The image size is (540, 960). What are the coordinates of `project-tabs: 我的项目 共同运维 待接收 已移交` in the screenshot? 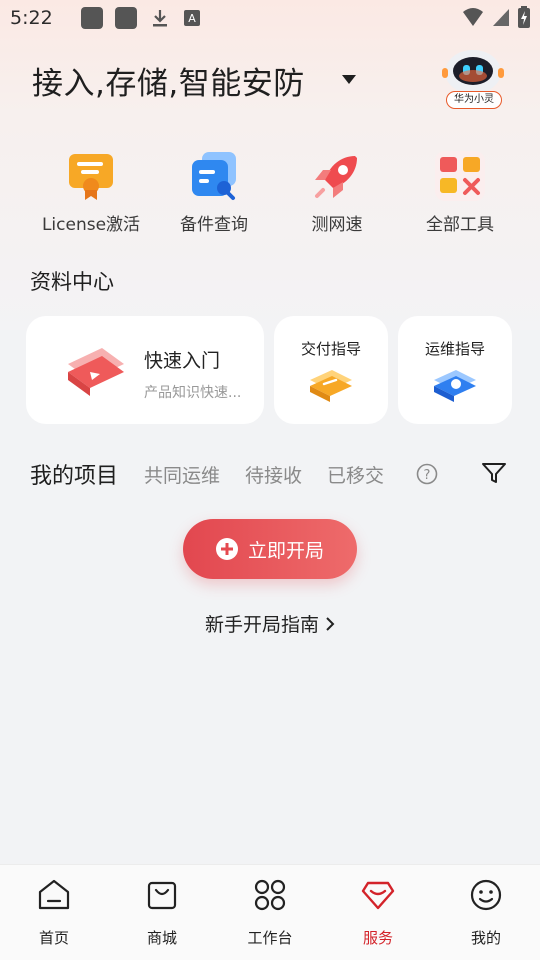 It's located at (219, 474).